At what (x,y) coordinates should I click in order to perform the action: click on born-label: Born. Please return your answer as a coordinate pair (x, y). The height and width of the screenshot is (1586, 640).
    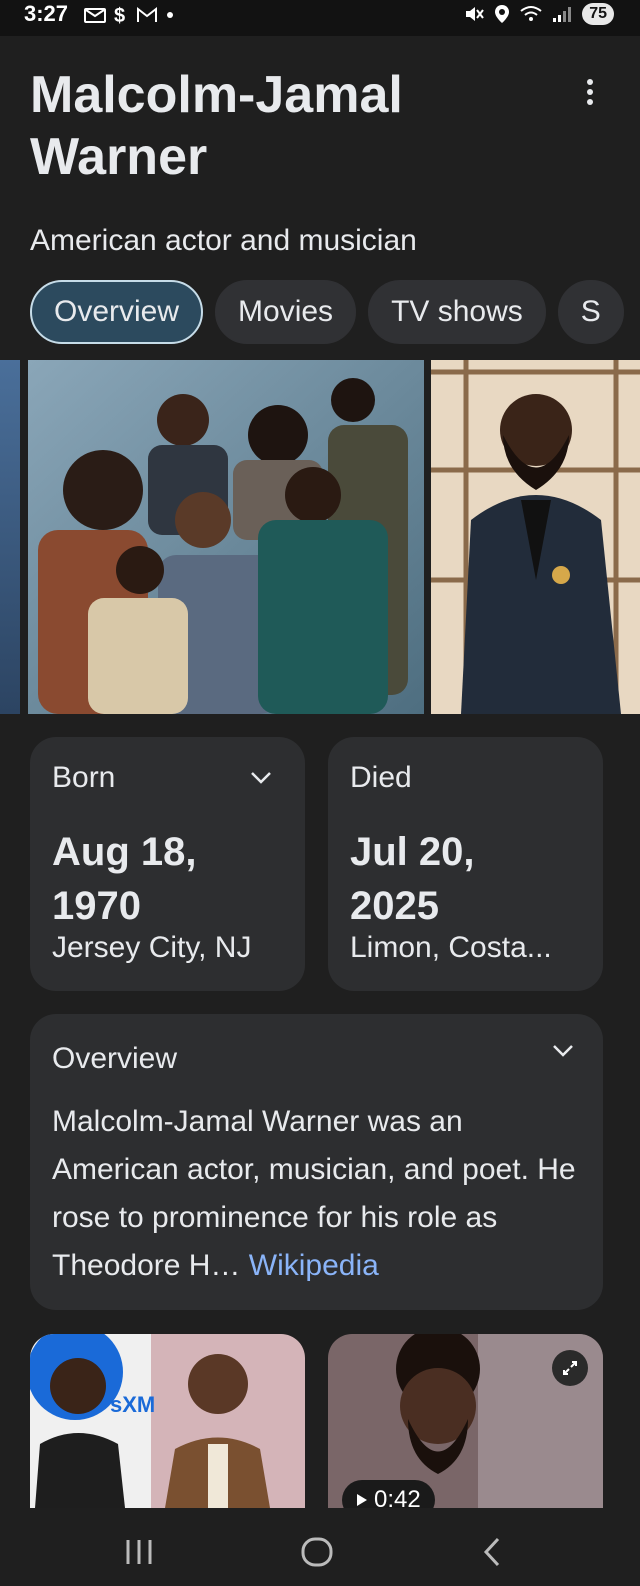
    Looking at the image, I should click on (84, 777).